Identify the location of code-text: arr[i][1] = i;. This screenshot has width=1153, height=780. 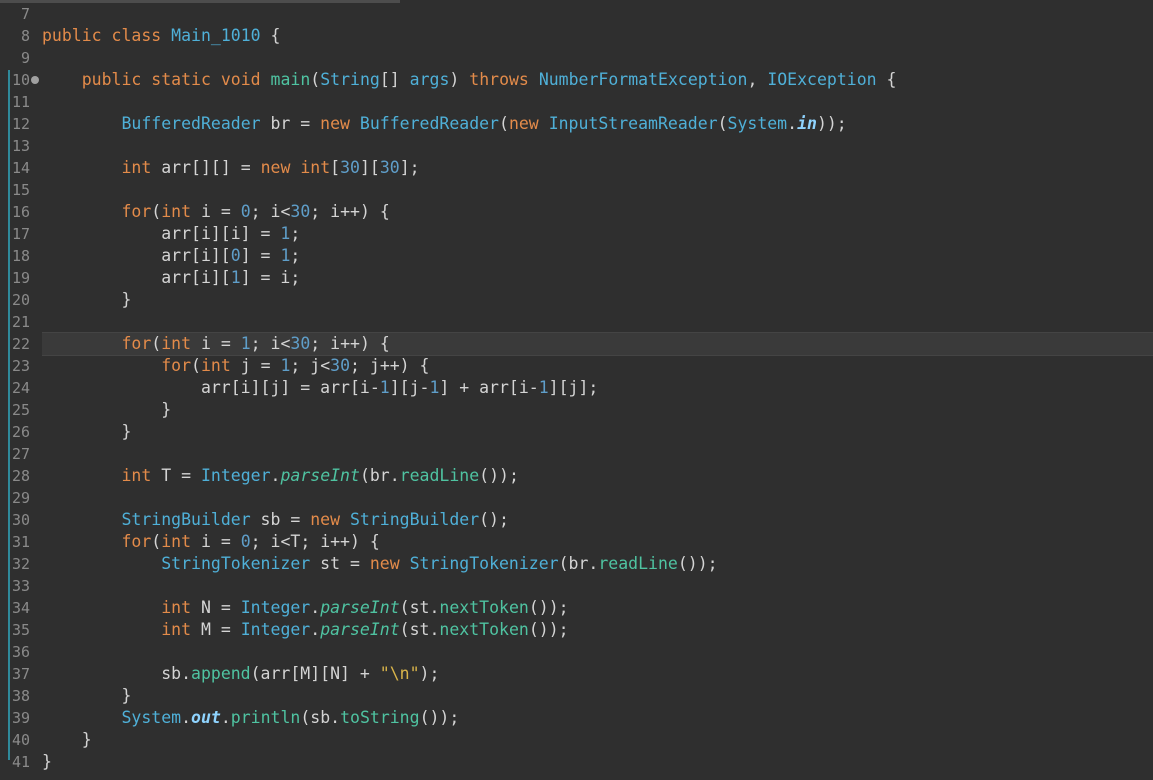
(171, 277).